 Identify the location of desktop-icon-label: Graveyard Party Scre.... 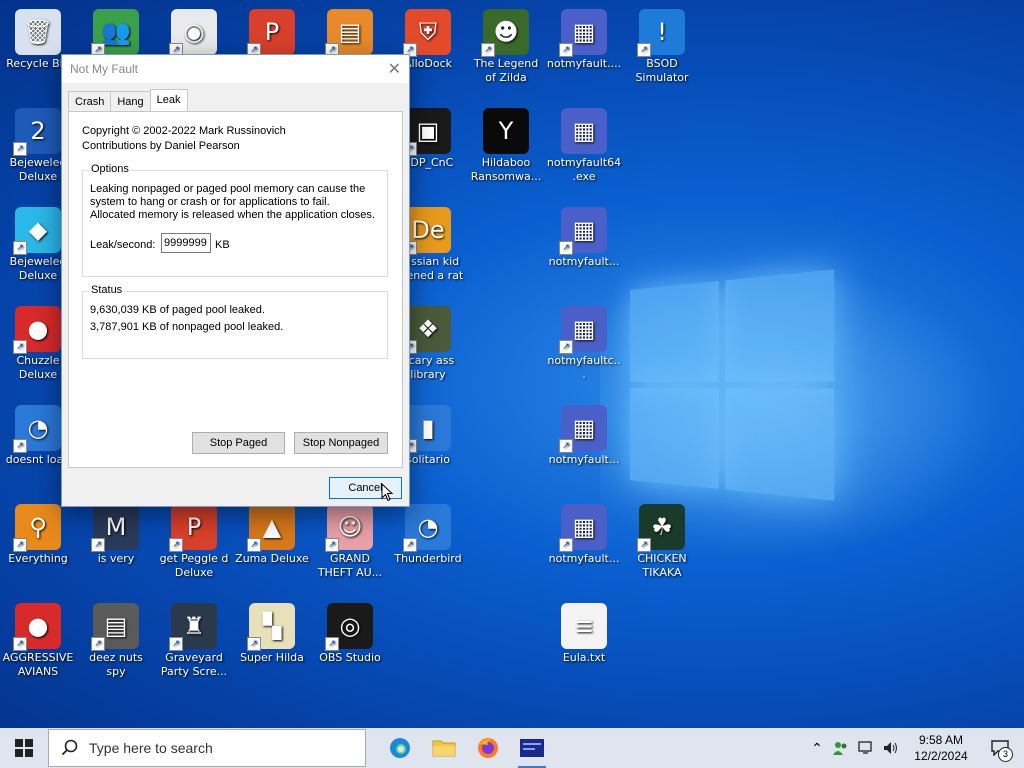
(194, 664).